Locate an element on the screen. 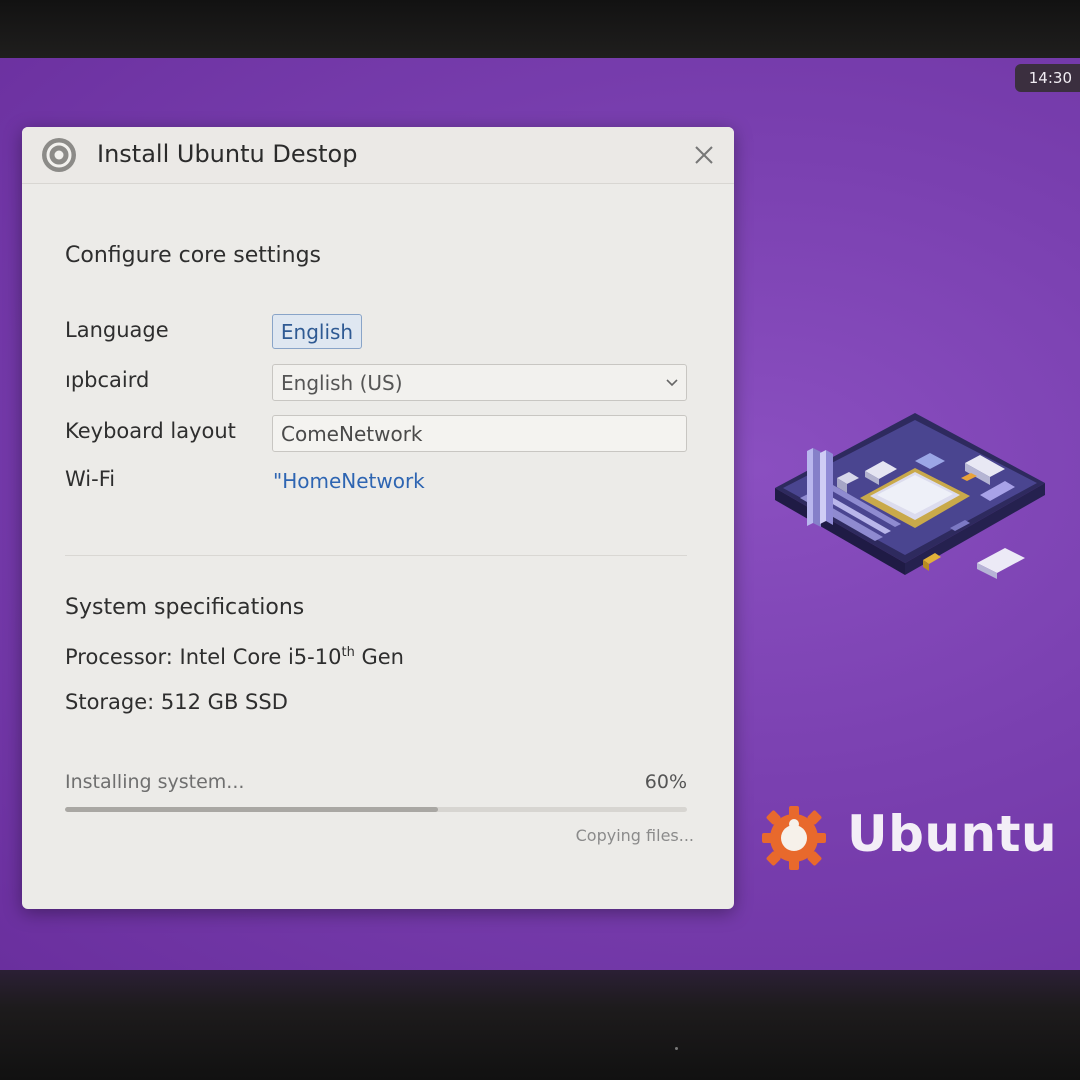 This screenshot has width=1080, height=1080. close-icon is located at coordinates (704, 155).